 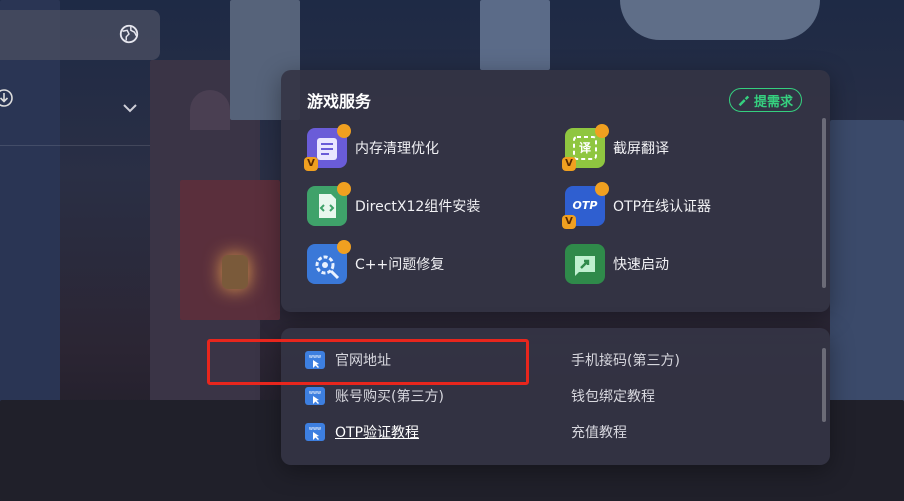 I want to click on screen-translate-icon: 译 V, so click(x=585, y=147).